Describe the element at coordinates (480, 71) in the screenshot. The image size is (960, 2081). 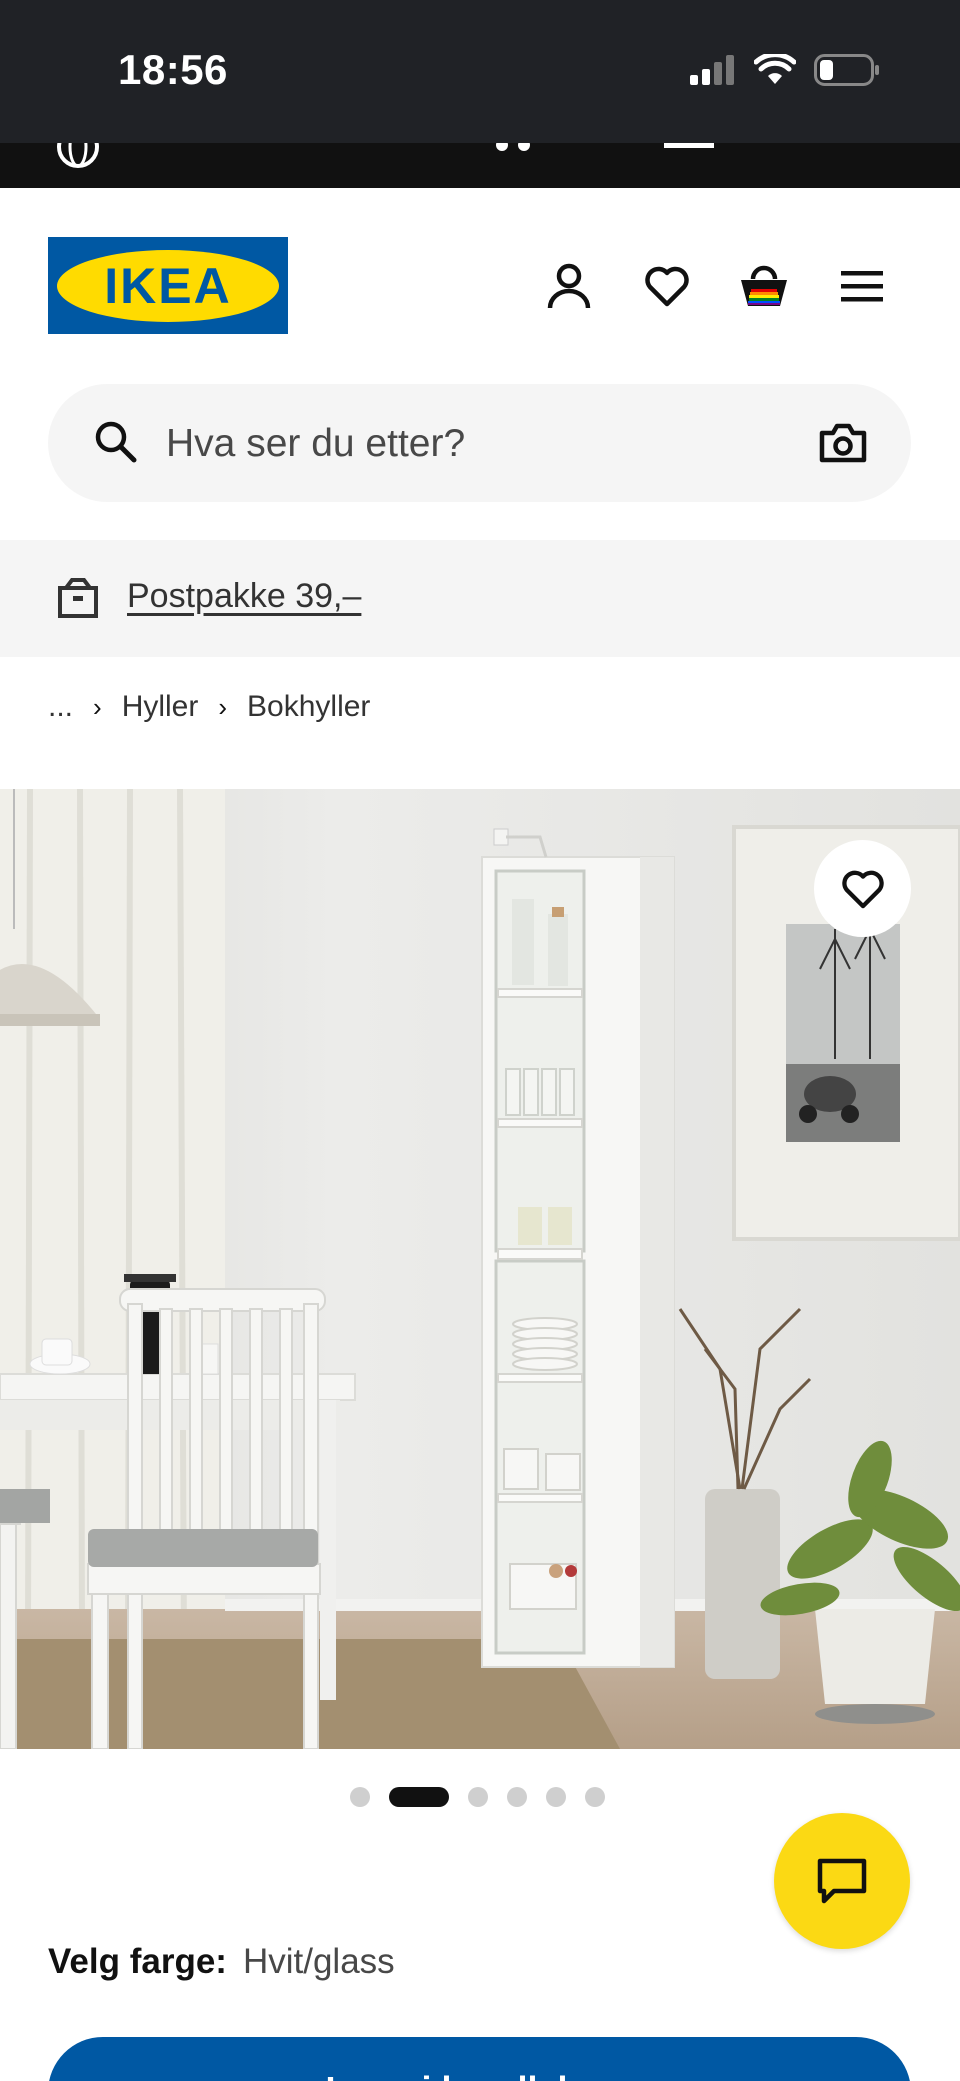
I see `status-bar: 18:56` at that location.